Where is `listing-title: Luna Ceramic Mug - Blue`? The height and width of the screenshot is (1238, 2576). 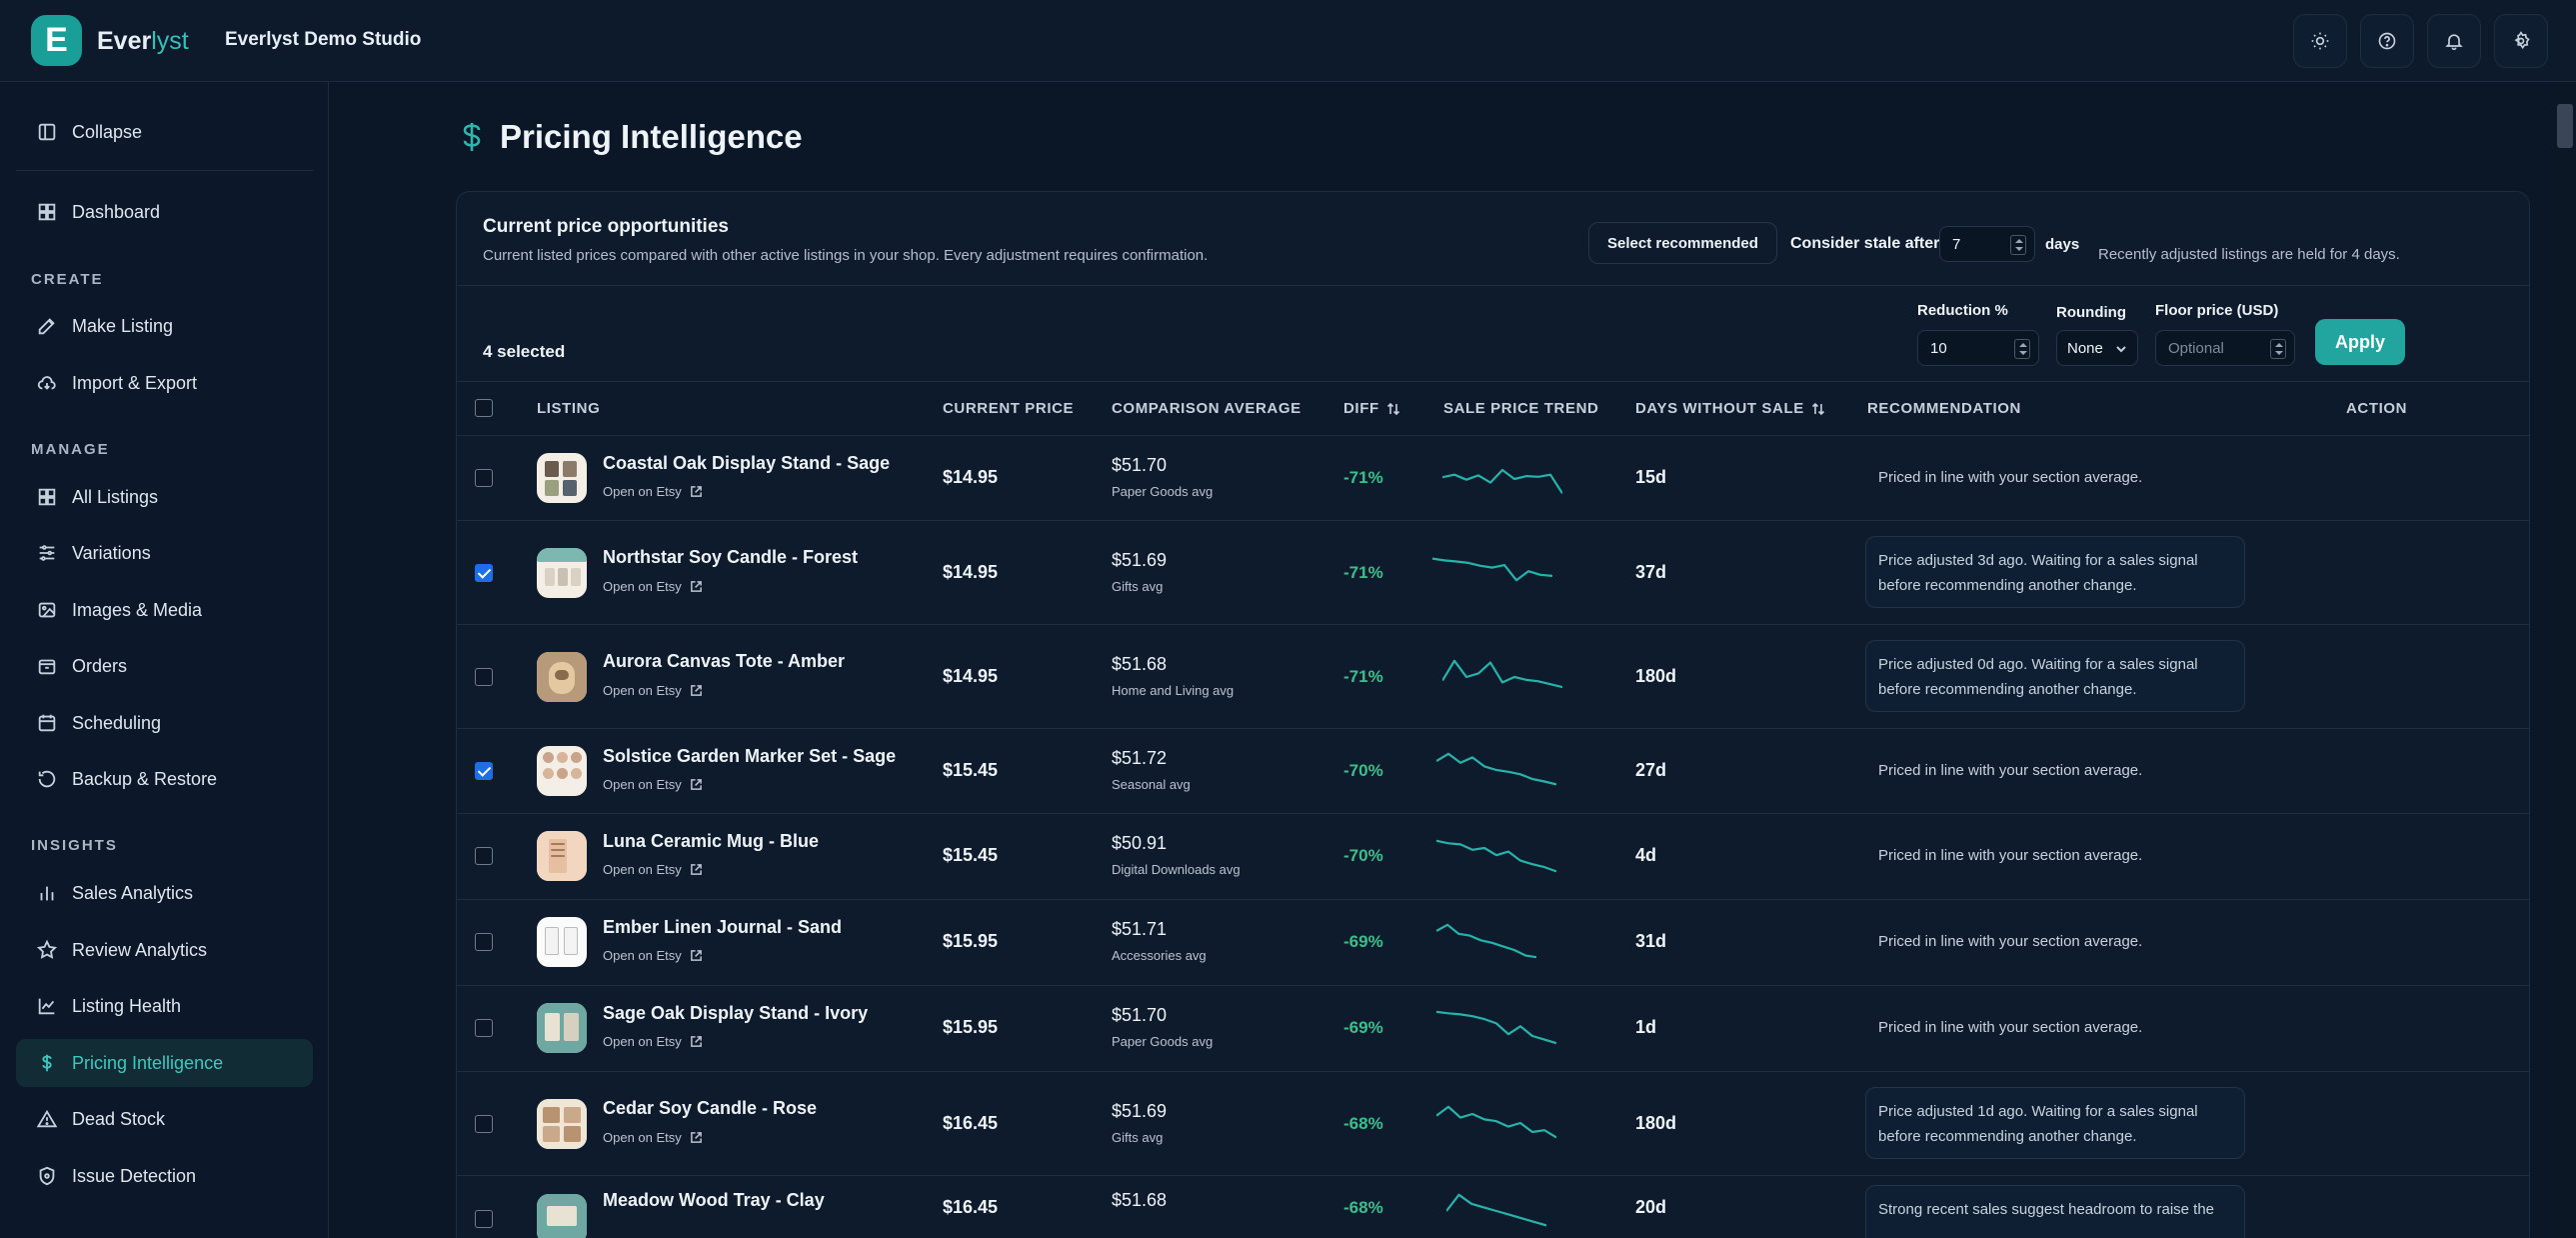 listing-title: Luna Ceramic Mug - Blue is located at coordinates (711, 841).